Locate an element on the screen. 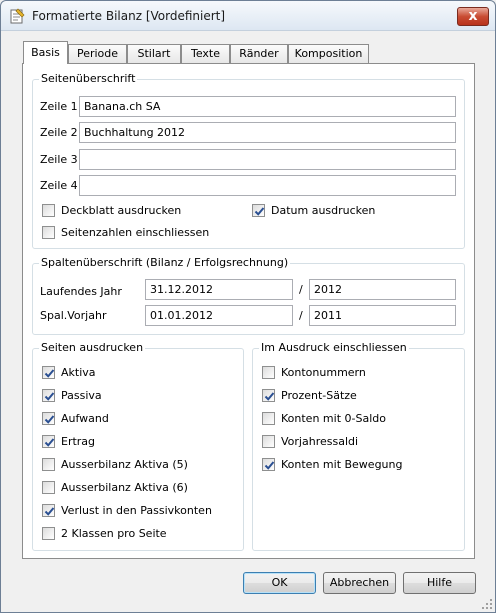 The image size is (496, 613). line-4-label: Zeile 4 is located at coordinates (59, 185).